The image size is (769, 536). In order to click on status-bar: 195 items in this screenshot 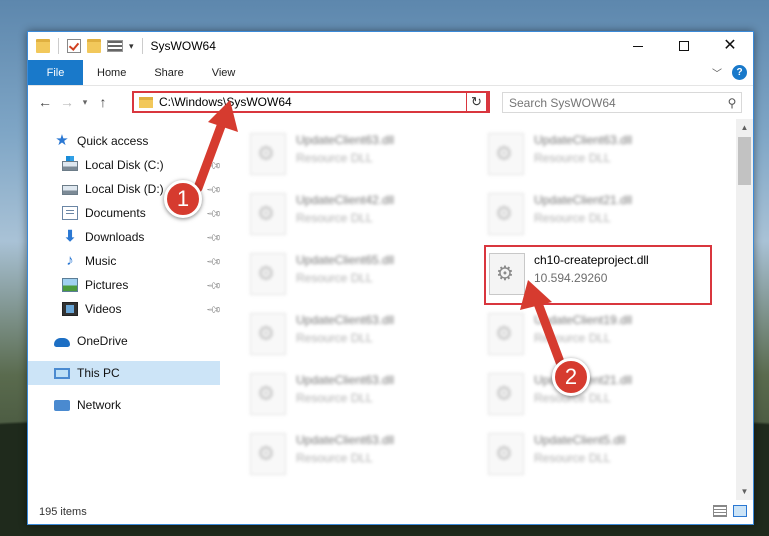, I will do `click(390, 512)`.